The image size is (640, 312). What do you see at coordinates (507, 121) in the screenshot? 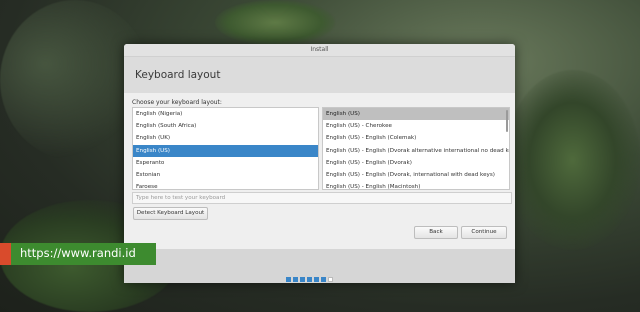
I see `variant-list-scrollbar` at bounding box center [507, 121].